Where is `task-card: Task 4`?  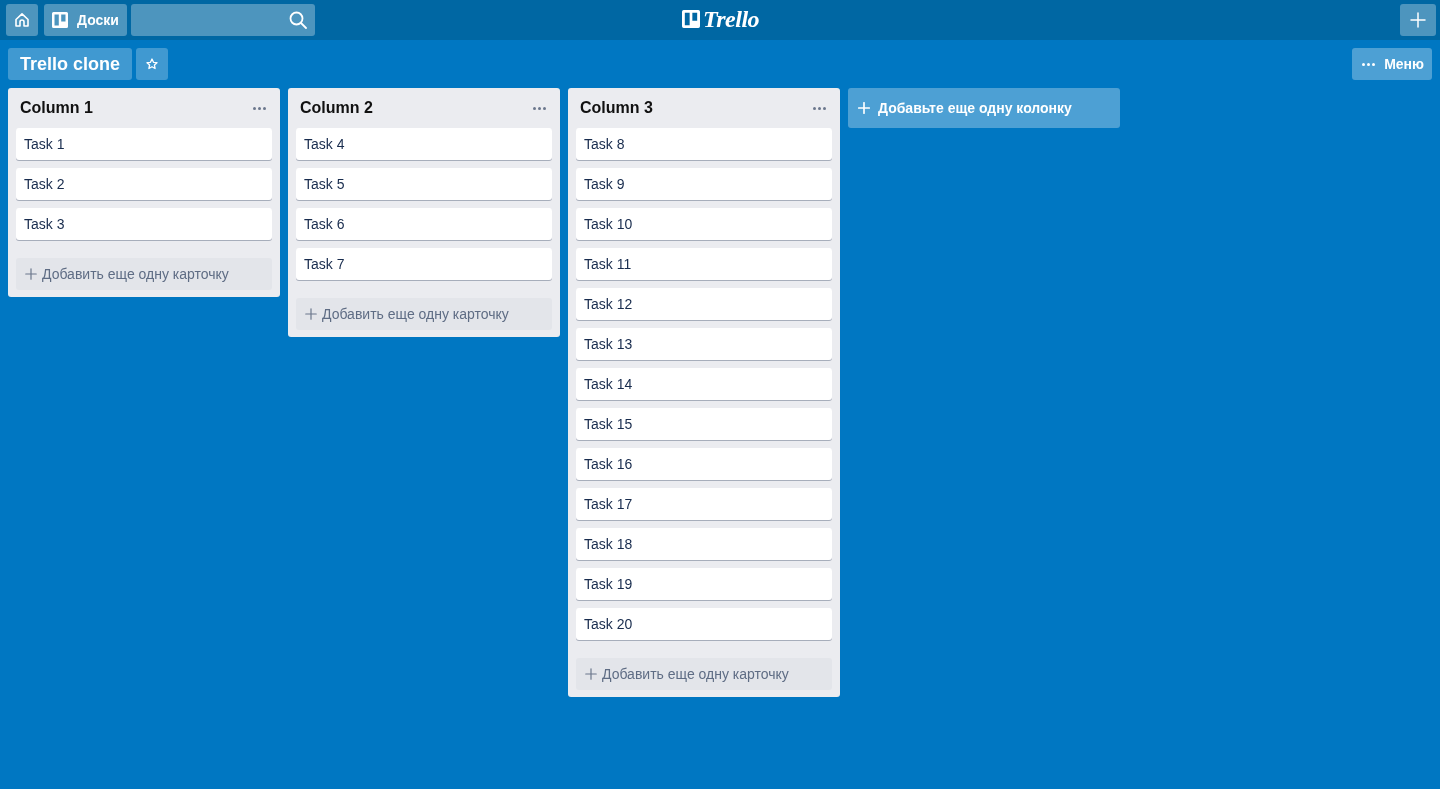
task-card: Task 4 is located at coordinates (424, 144).